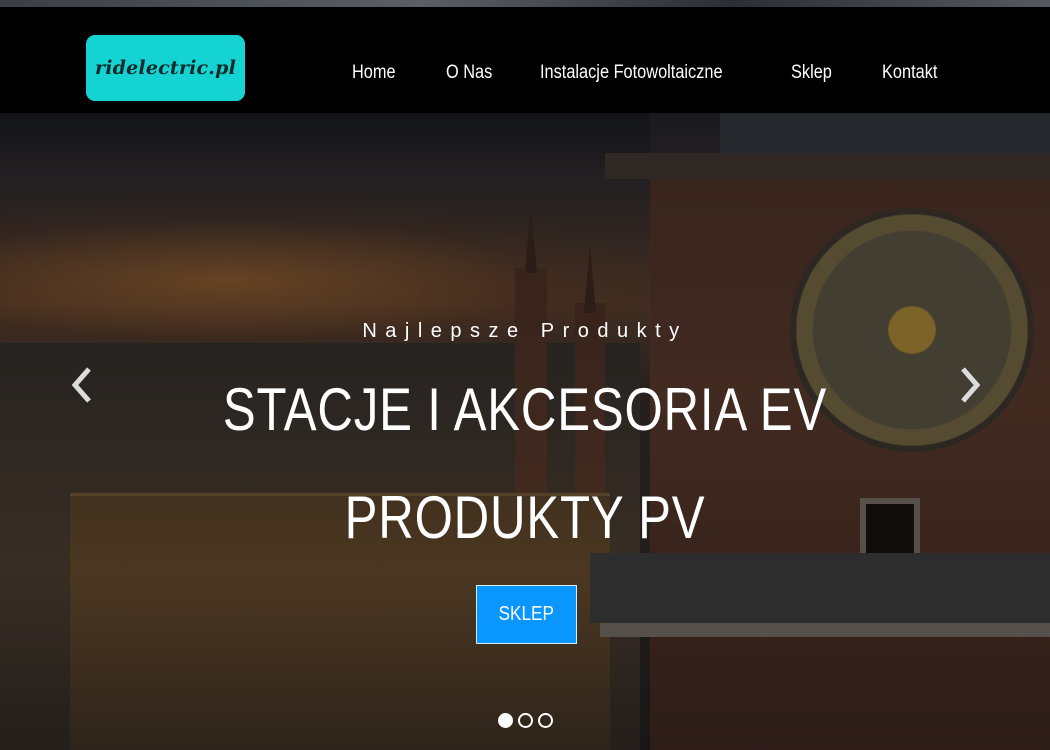 Image resolution: width=1050 pixels, height=750 pixels. I want to click on logo-text: ridelectric.pl, so click(165, 68).